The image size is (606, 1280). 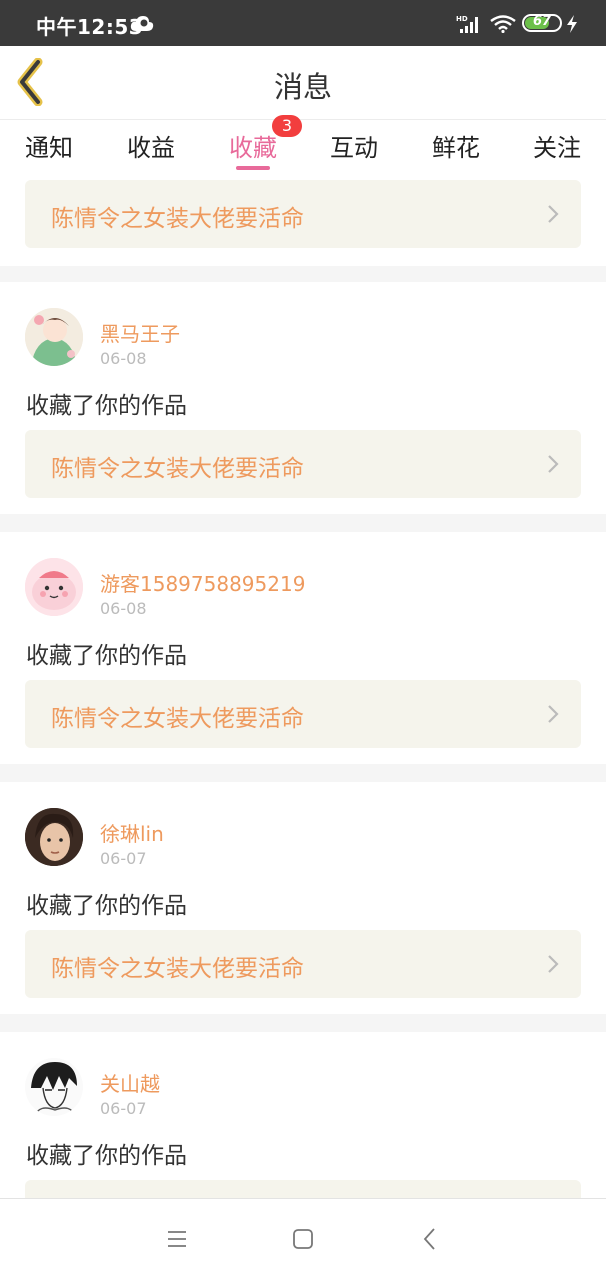 I want to click on tab-flowers: 鲜花, so click(x=456, y=145).